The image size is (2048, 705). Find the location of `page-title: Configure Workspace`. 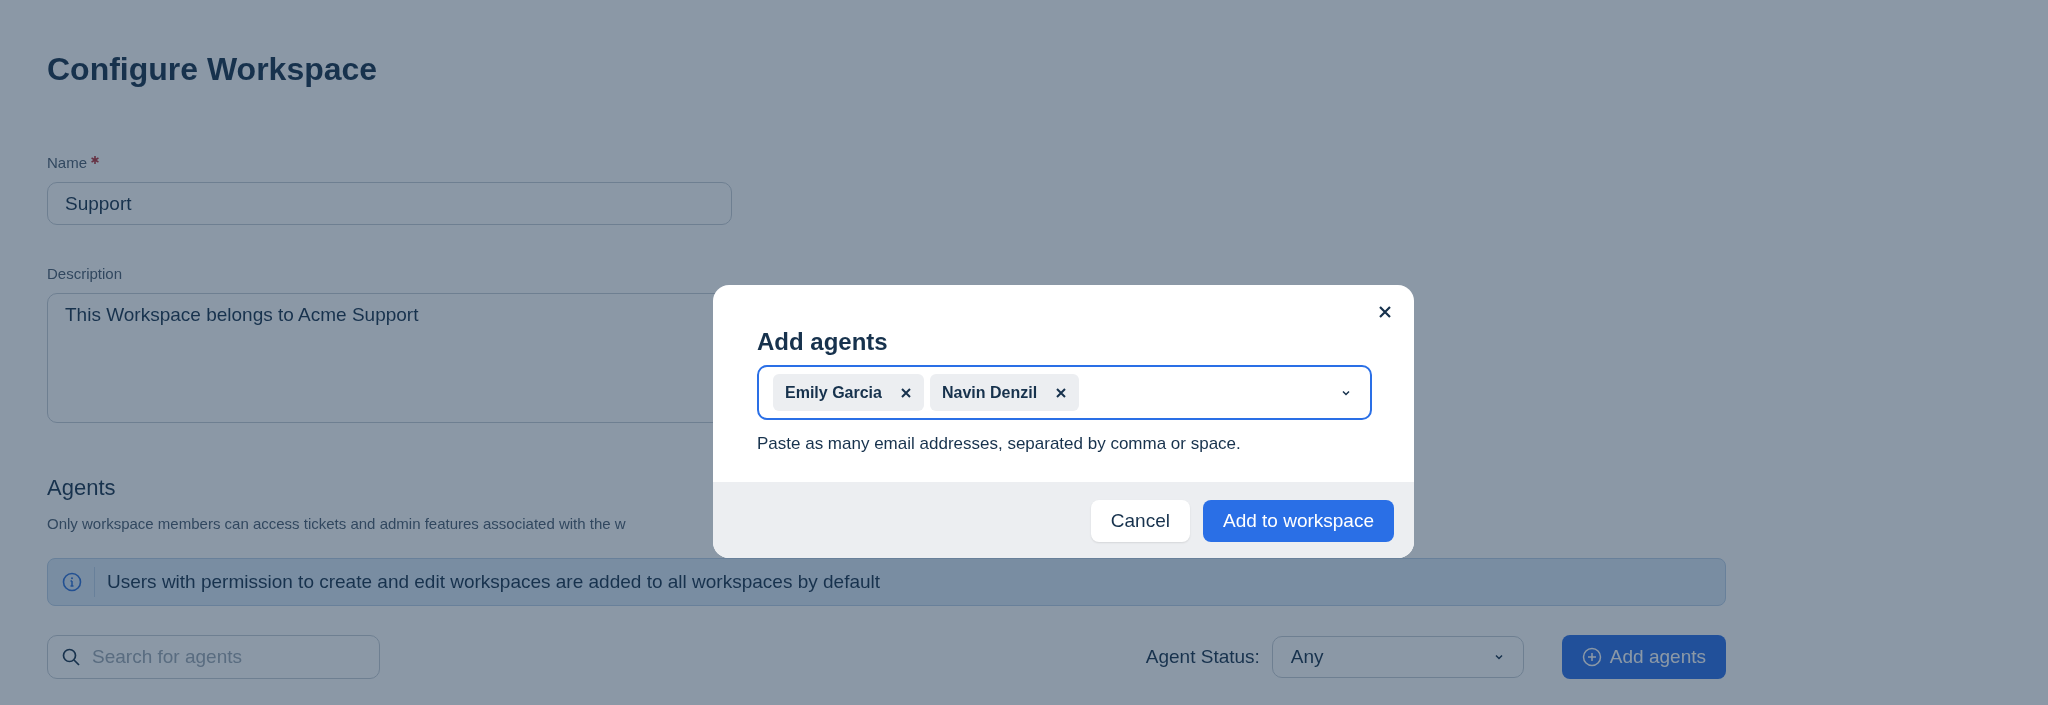

page-title: Configure Workspace is located at coordinates (213, 69).